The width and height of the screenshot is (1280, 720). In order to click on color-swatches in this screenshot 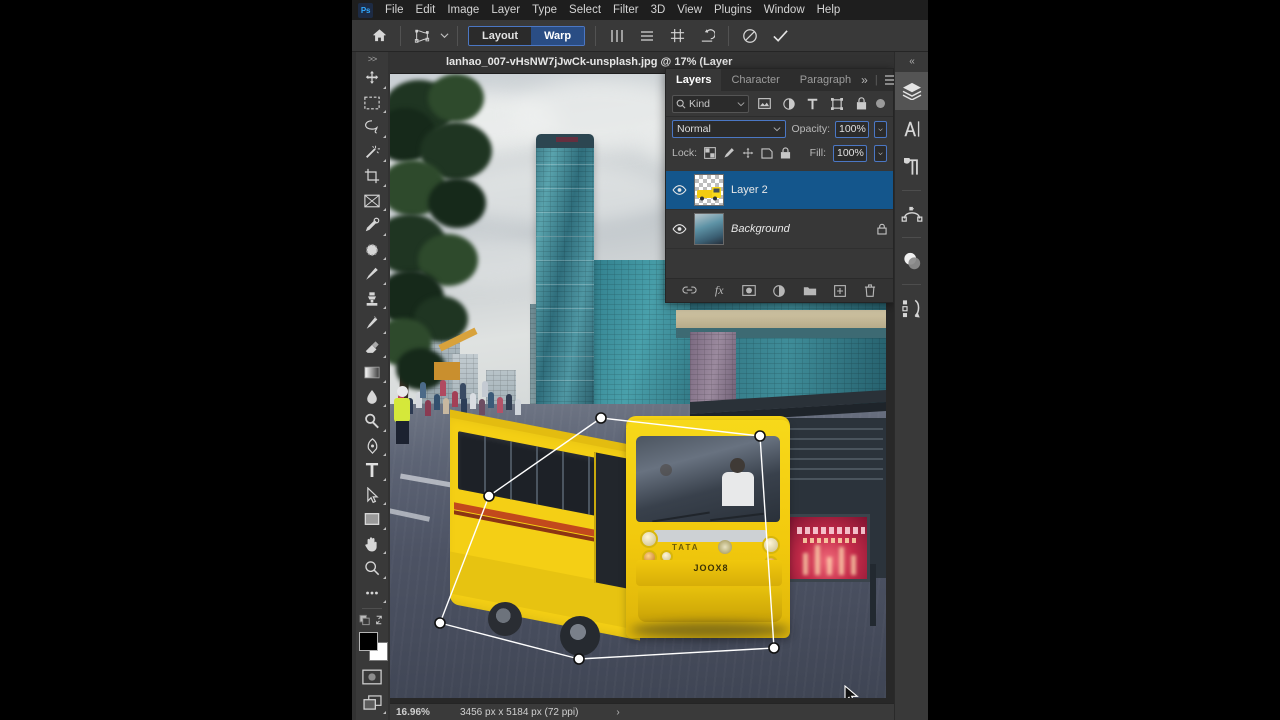, I will do `click(372, 647)`.